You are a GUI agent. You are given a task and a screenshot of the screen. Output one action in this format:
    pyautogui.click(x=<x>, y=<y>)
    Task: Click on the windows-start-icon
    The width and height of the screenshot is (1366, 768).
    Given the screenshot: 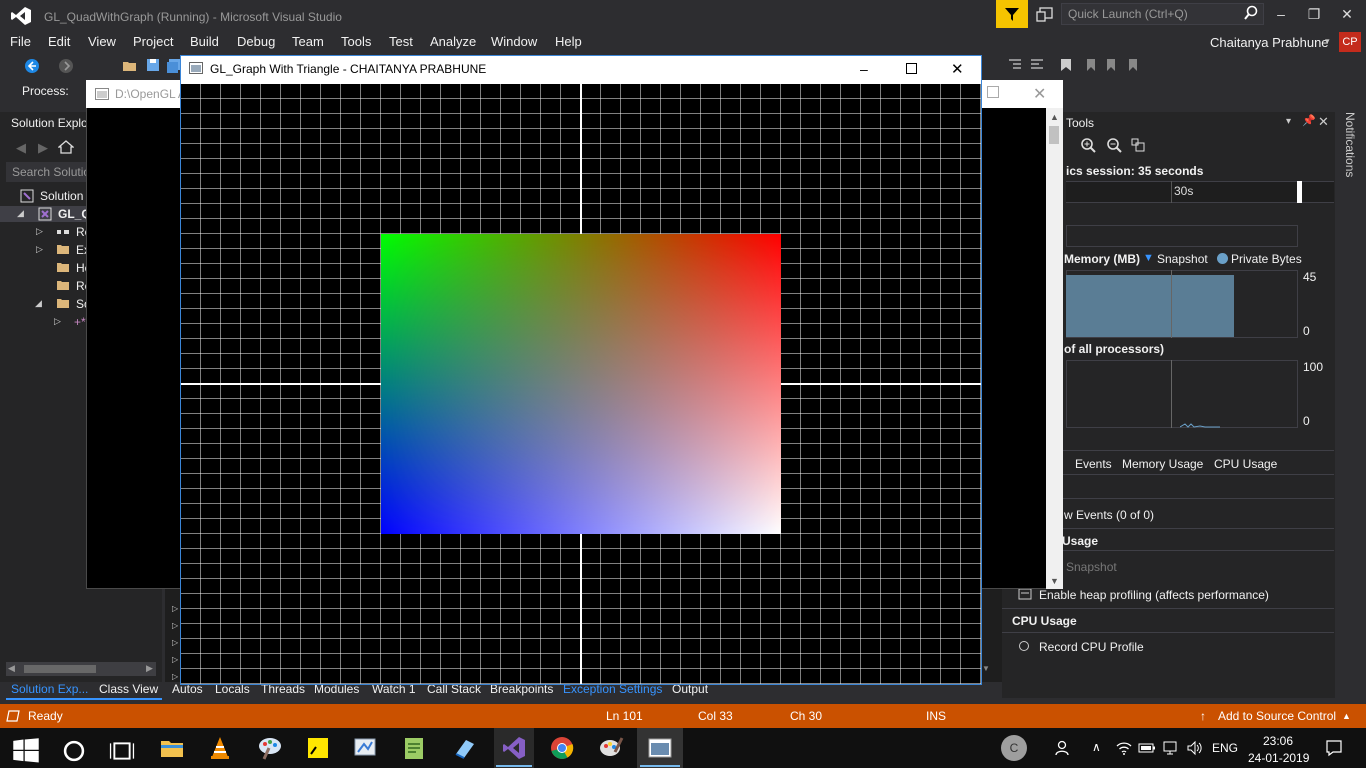 What is the action you would take?
    pyautogui.click(x=26, y=751)
    